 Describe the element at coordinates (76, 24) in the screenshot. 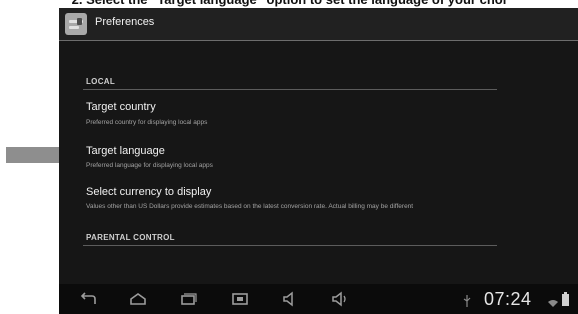

I see `preferences-app-icon` at that location.